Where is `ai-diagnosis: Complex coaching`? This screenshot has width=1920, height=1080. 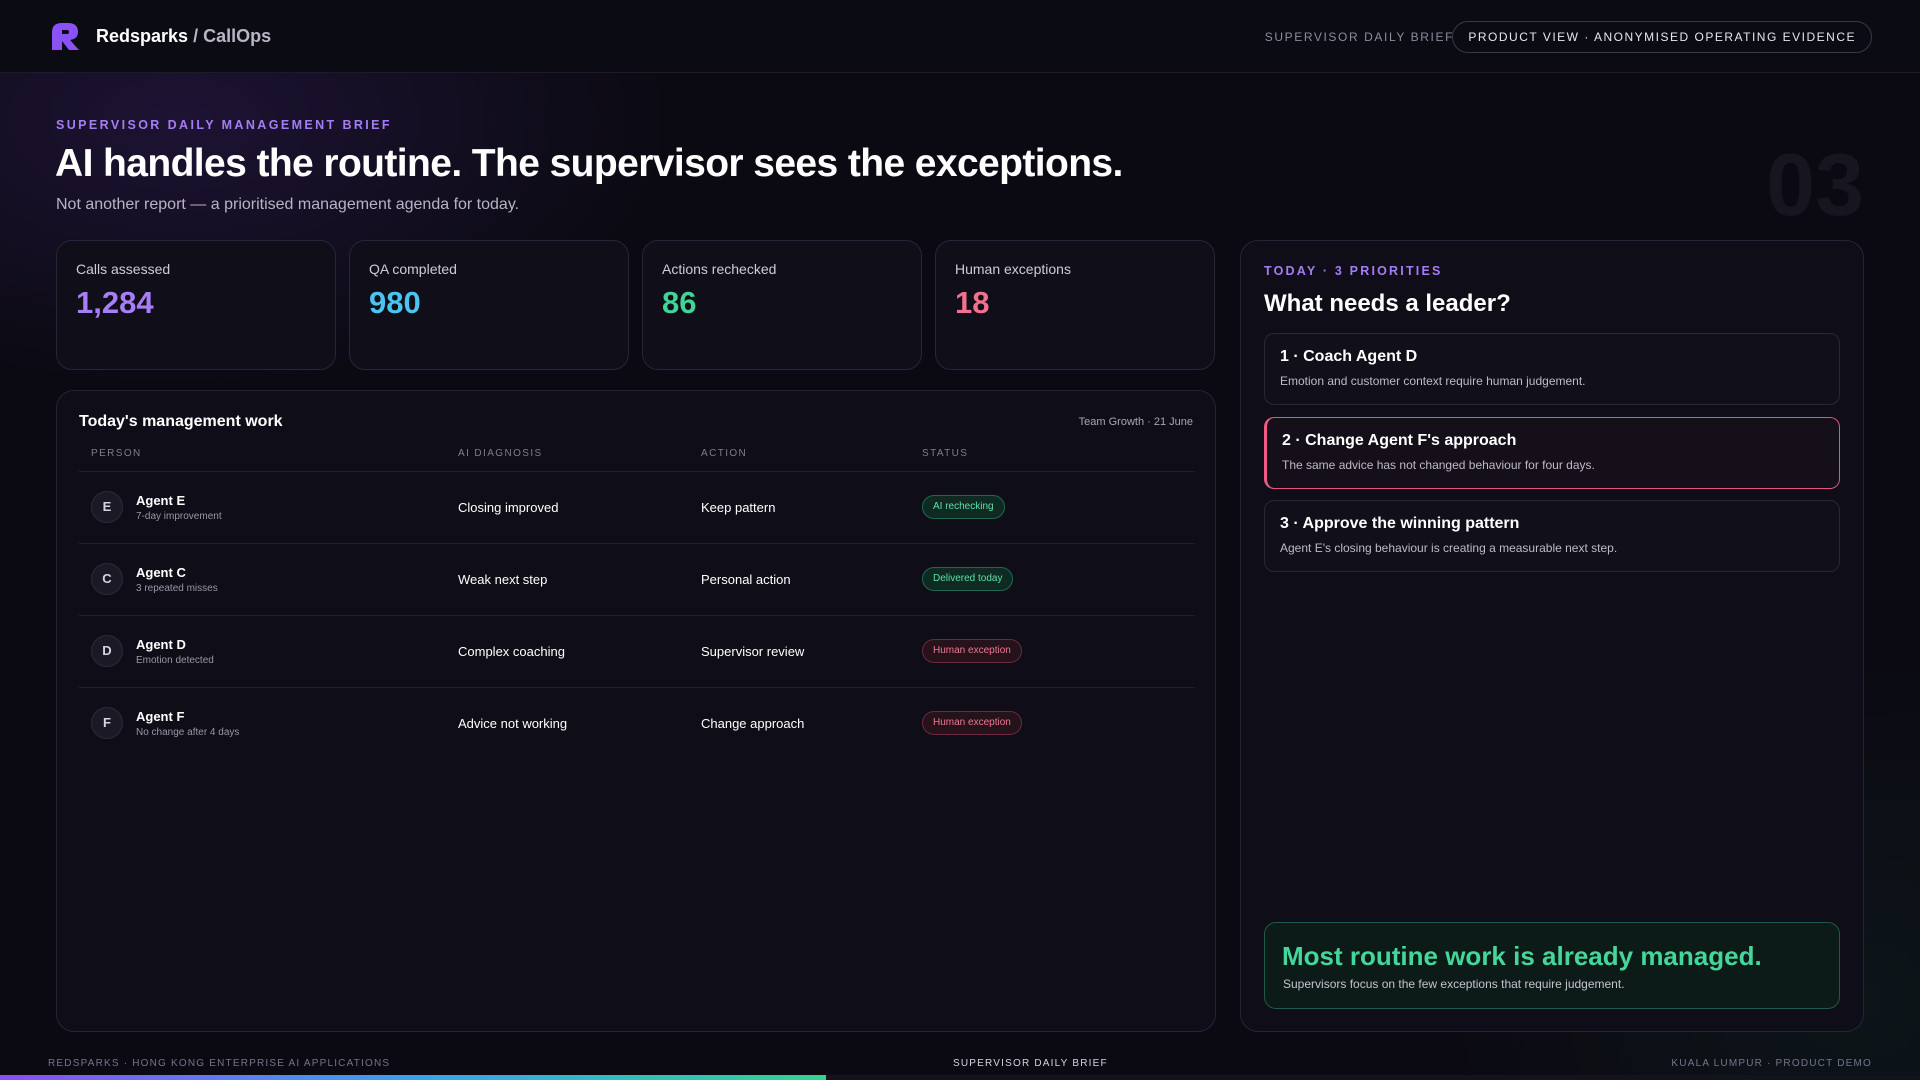
ai-diagnosis: Complex coaching is located at coordinates (511, 651).